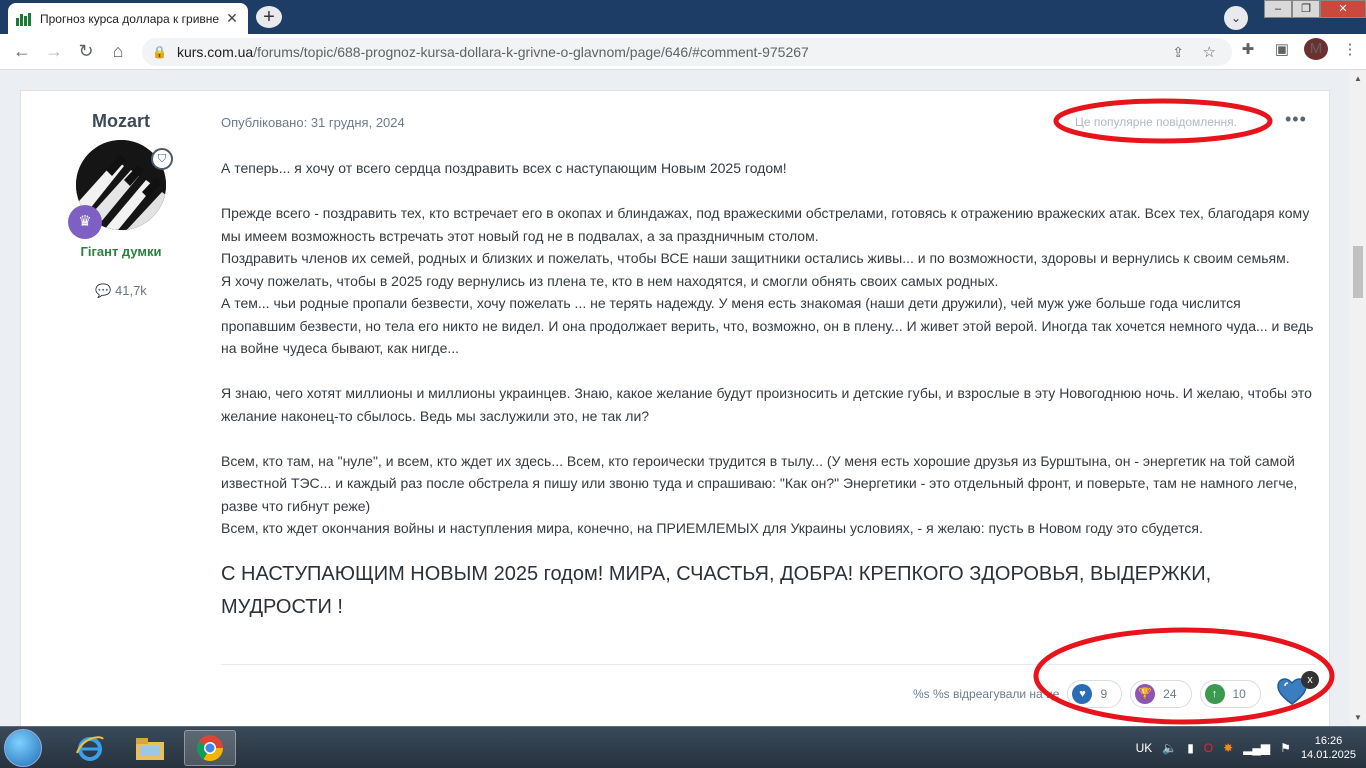  Describe the element at coordinates (1306, 9) in the screenshot. I see `maximize-button: ❐` at that location.